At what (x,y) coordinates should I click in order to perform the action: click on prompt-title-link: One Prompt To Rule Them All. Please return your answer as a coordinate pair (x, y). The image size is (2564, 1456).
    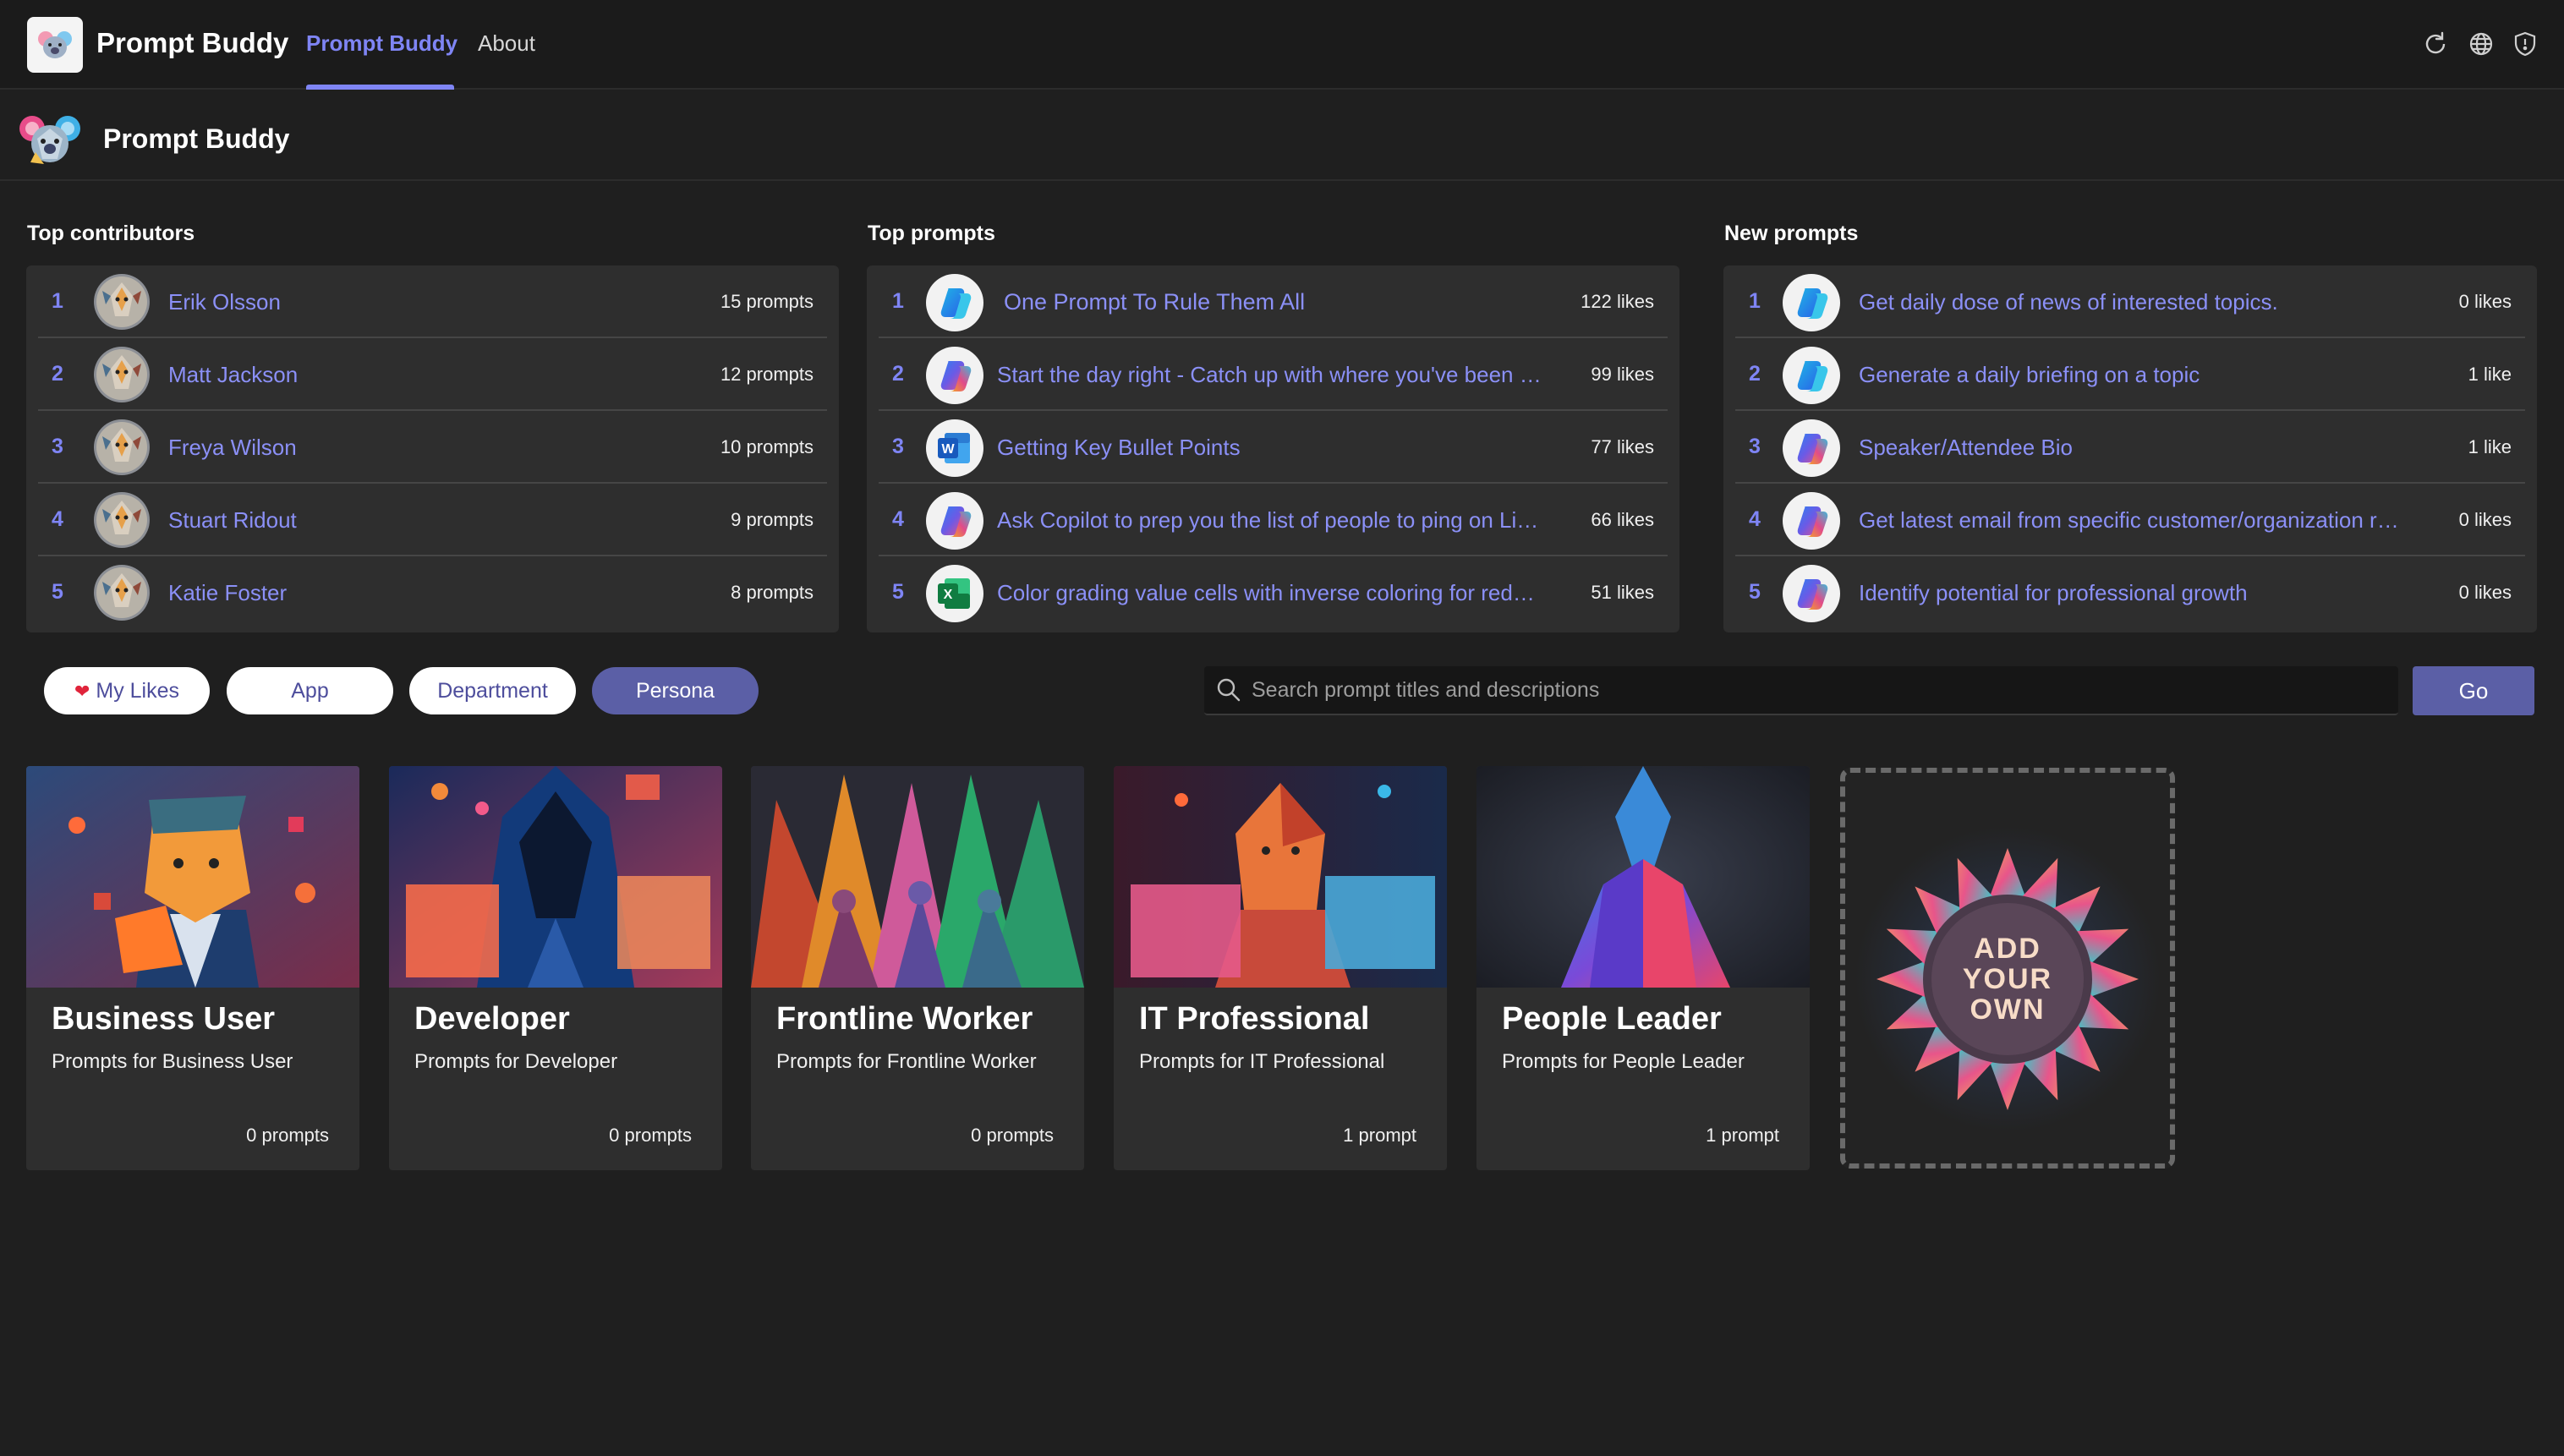
    Looking at the image, I should click on (1278, 302).